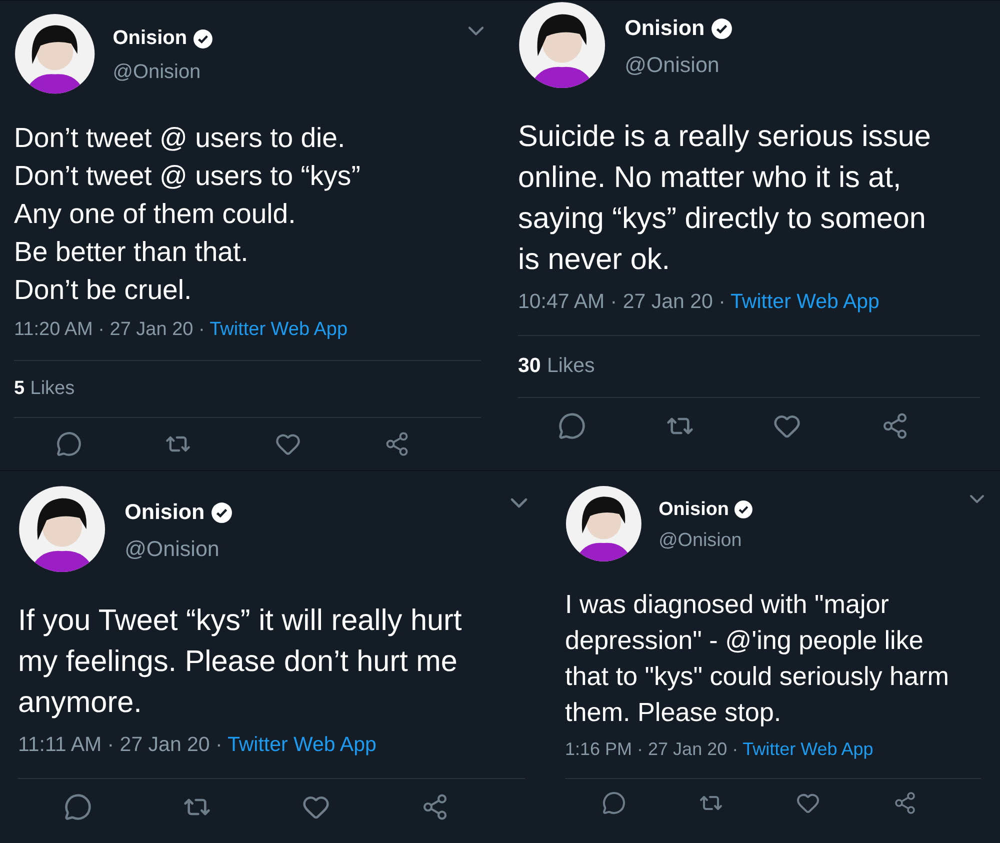 Image resolution: width=1000 pixels, height=843 pixels. Describe the element at coordinates (727, 604) in the screenshot. I see `tweet-text-line: I was diagnosed with "major` at that location.